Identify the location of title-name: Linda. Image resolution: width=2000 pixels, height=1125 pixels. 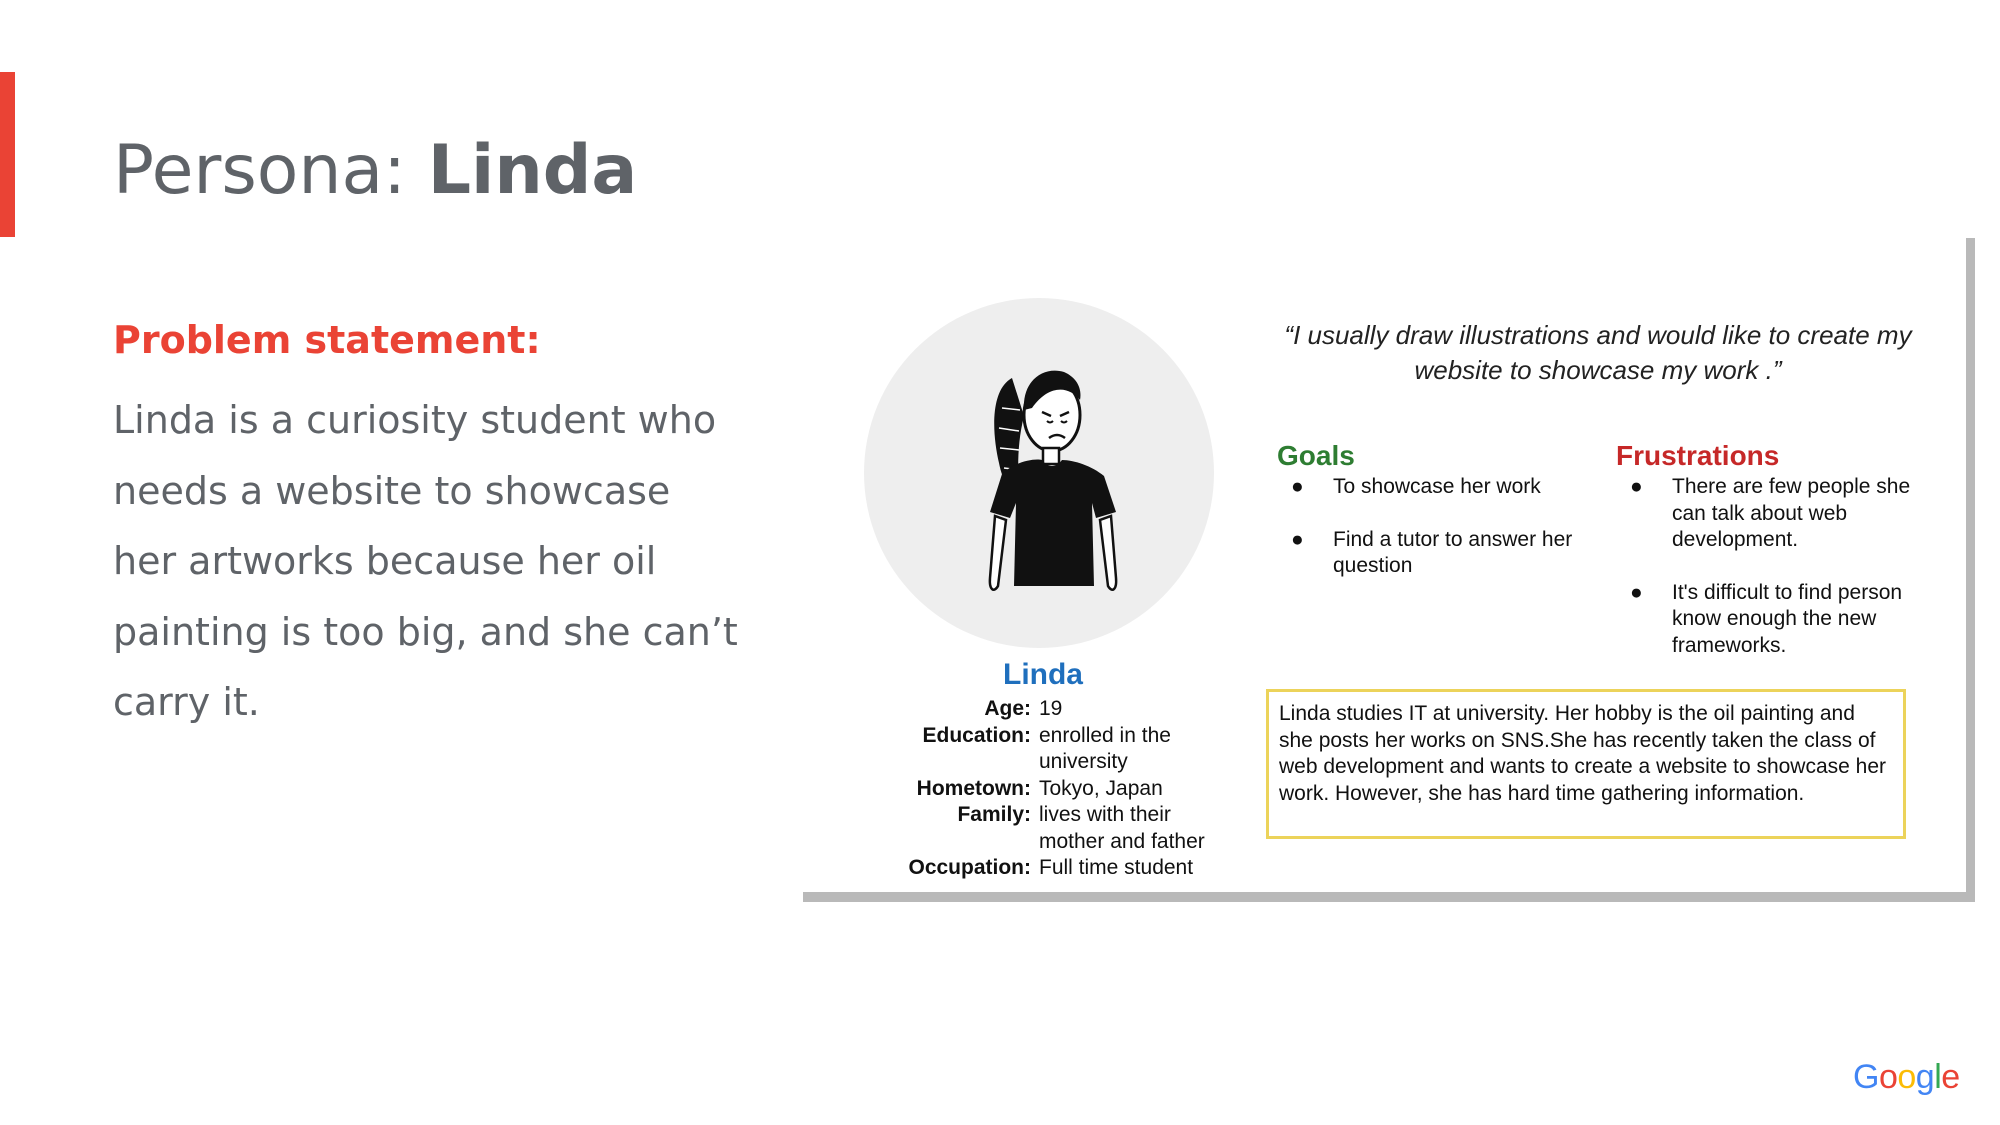
(532, 170).